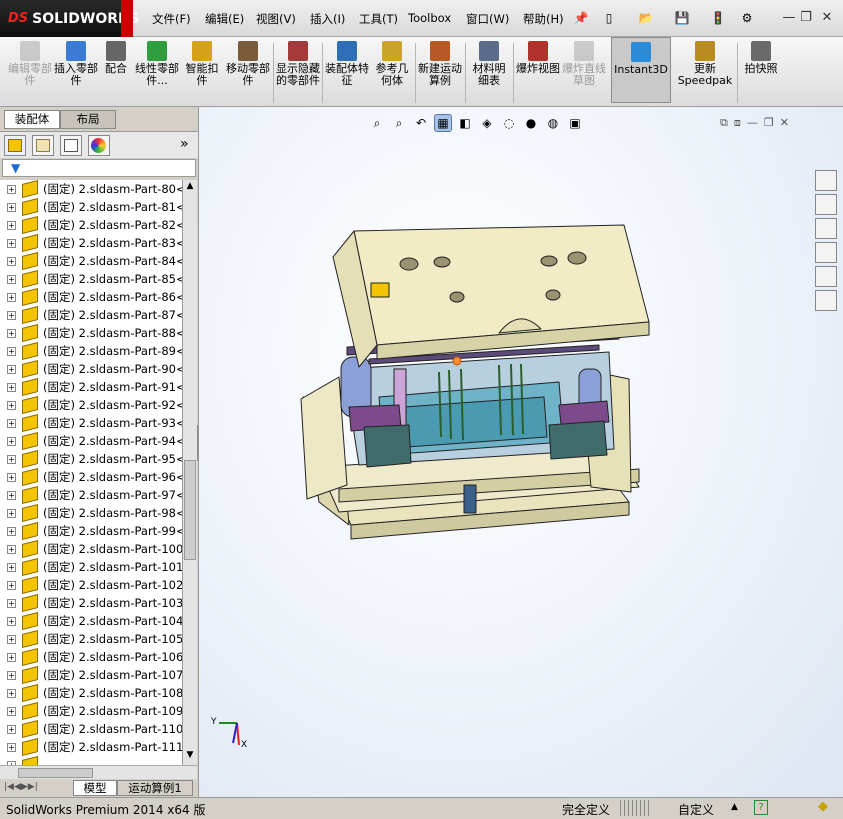 This screenshot has height=819, width=843. What do you see at coordinates (91, 585) in the screenshot?
I see `tree-item: + (固定) 2.sldasm-Part-102<1` at bounding box center [91, 585].